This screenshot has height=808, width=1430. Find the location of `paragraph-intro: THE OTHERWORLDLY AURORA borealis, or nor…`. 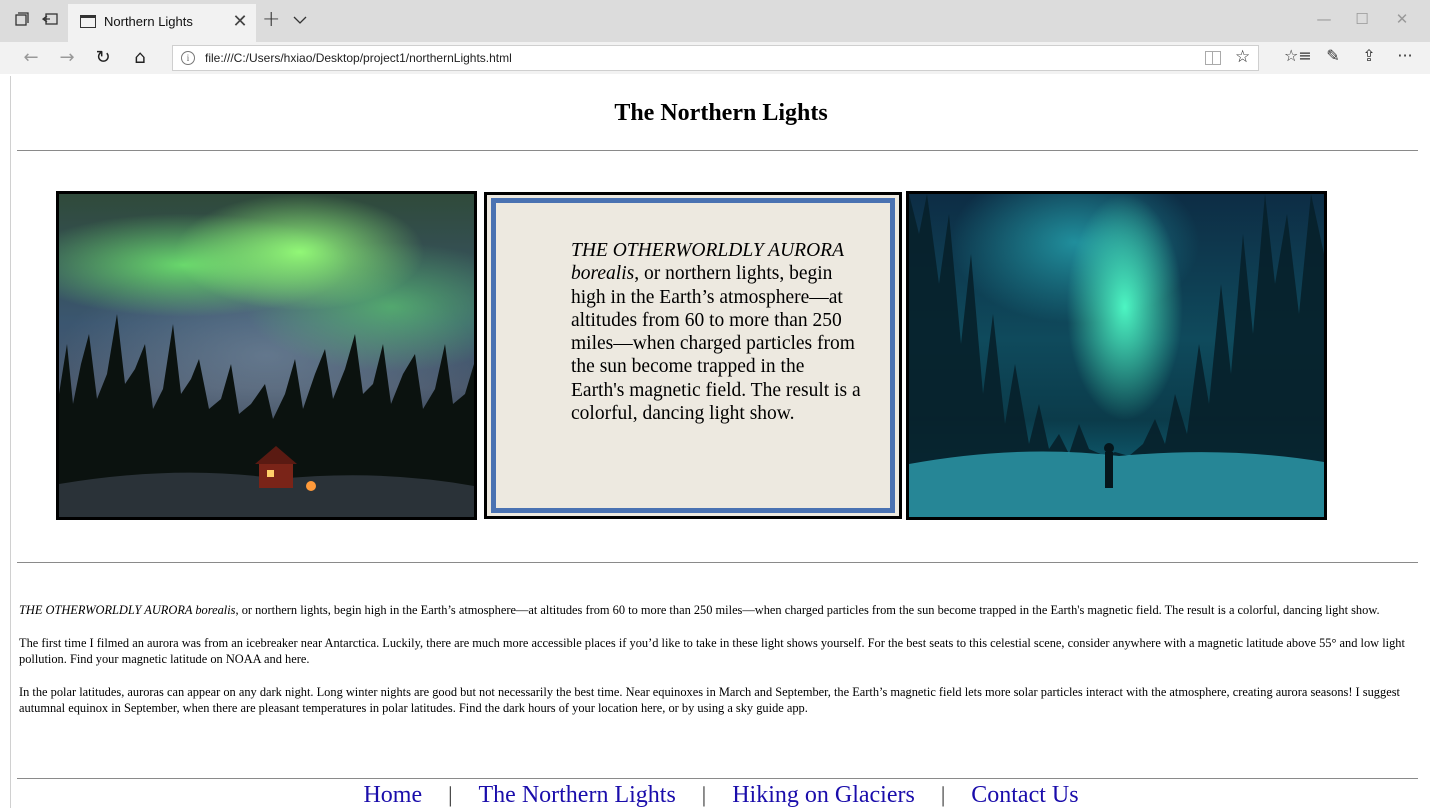

paragraph-intro: THE OTHERWORLDLY AURORA borealis, or nor… is located at coordinates (719, 610).